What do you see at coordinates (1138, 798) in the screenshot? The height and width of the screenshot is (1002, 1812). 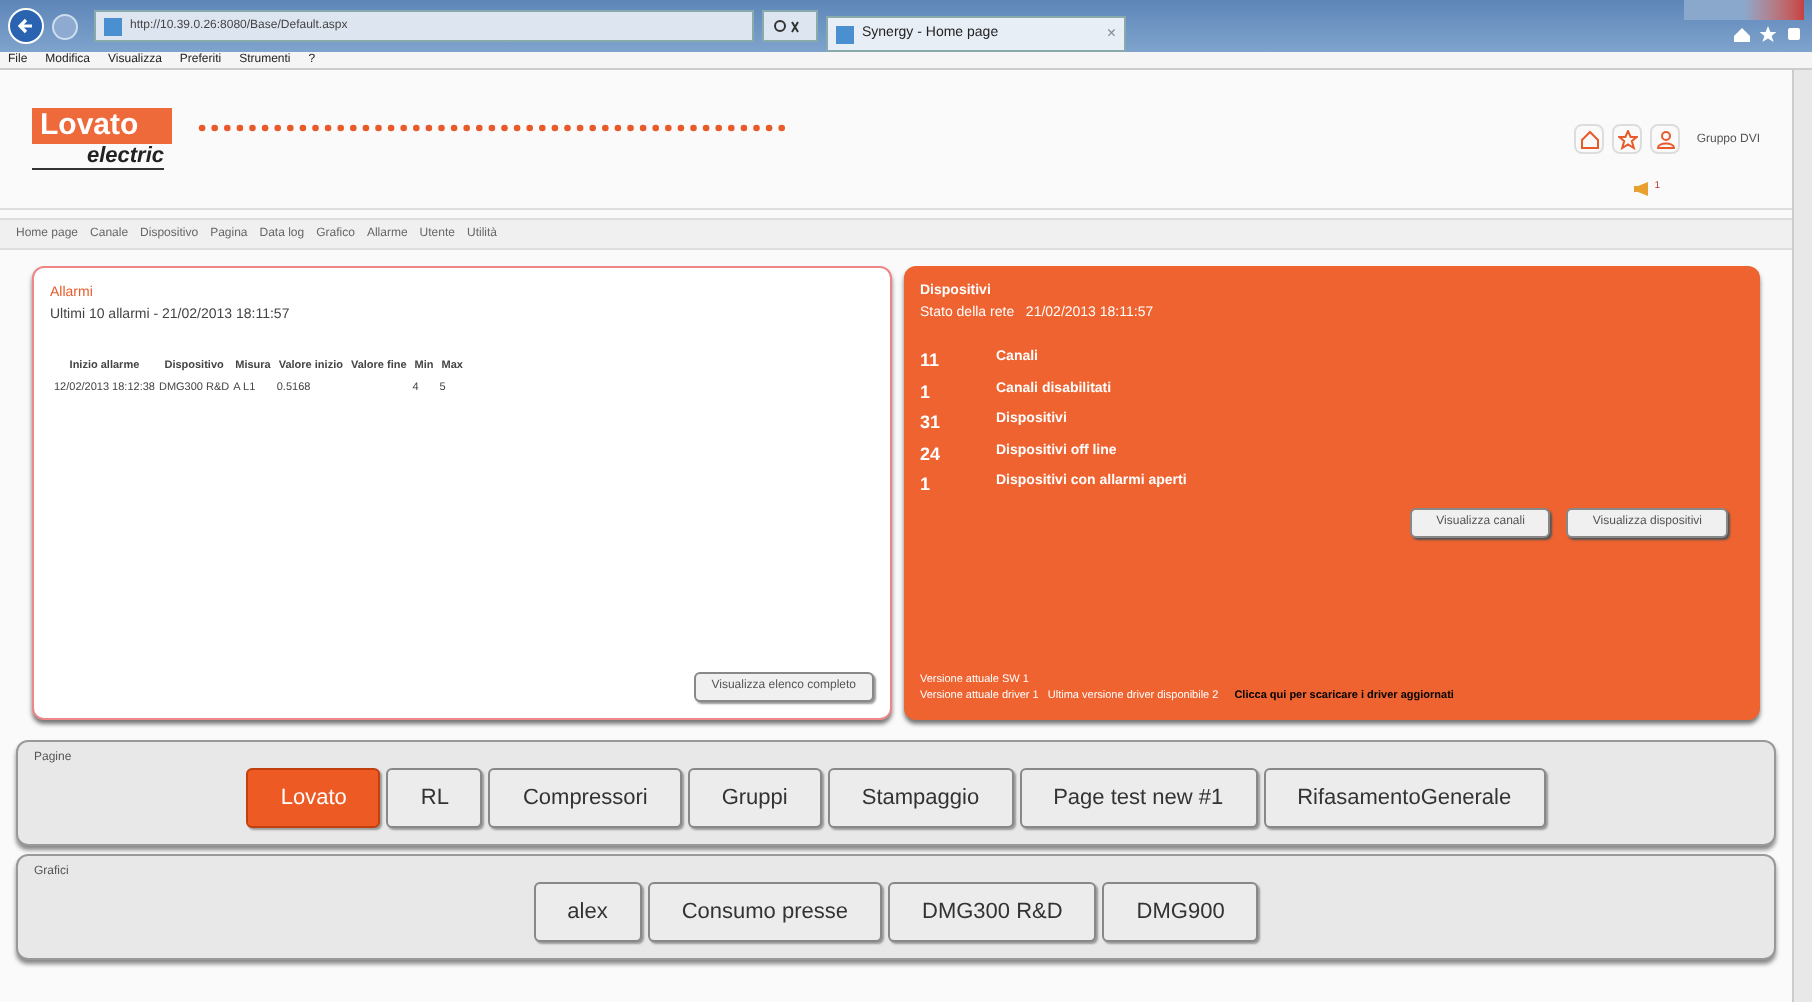 I see `page-button: Page test new #1` at bounding box center [1138, 798].